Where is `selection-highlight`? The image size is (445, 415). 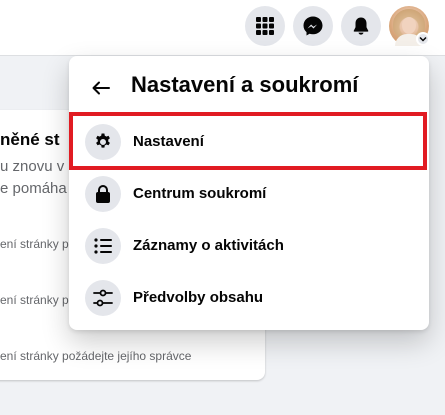 selection-highlight is located at coordinates (248, 141).